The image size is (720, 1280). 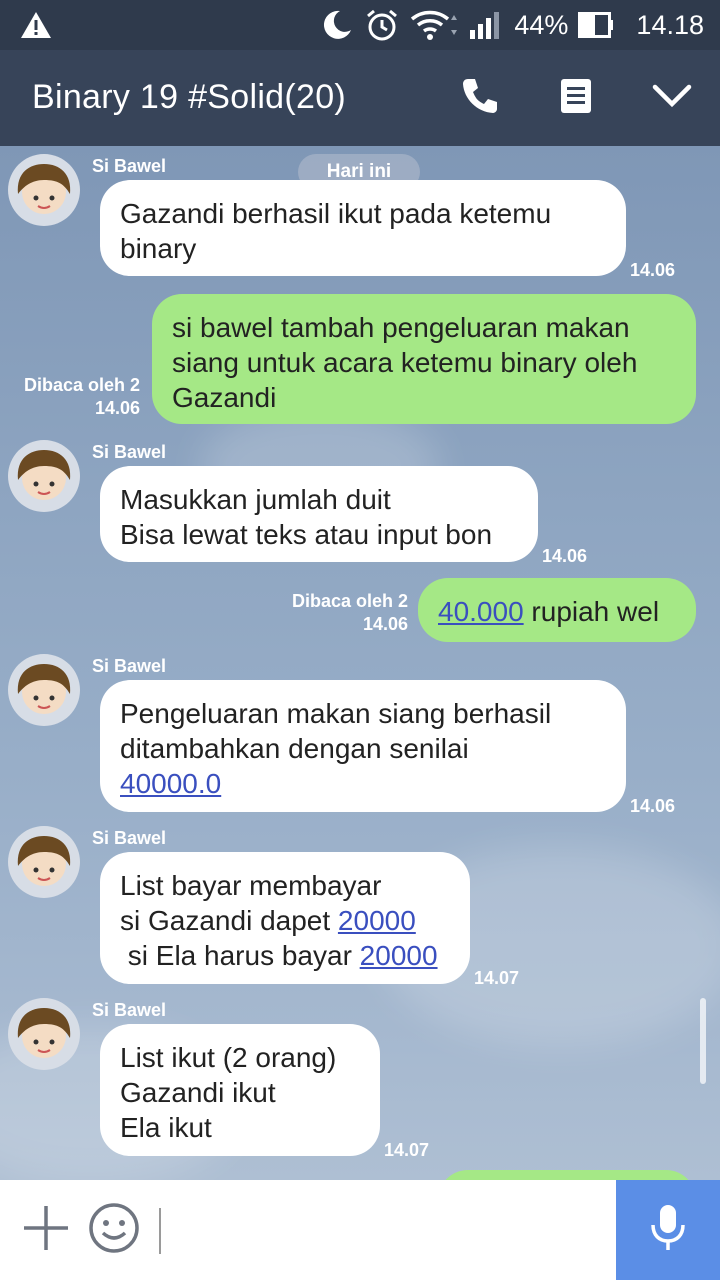 What do you see at coordinates (240, 955) in the screenshot?
I see `message-text-part: si Ela harus bayar` at bounding box center [240, 955].